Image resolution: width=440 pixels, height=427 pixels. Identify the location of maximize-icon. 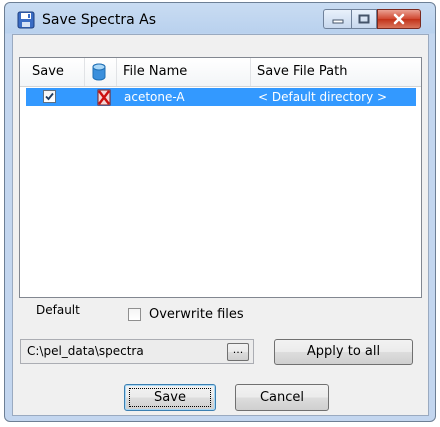
(364, 19).